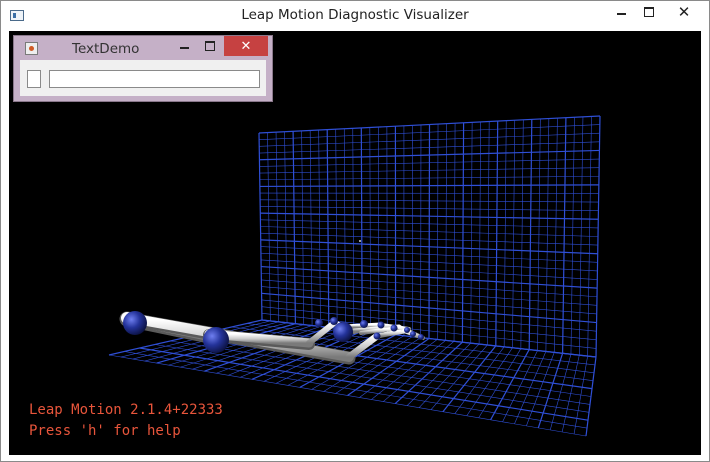 The image size is (710, 462). I want to click on text-field, so click(154, 79).